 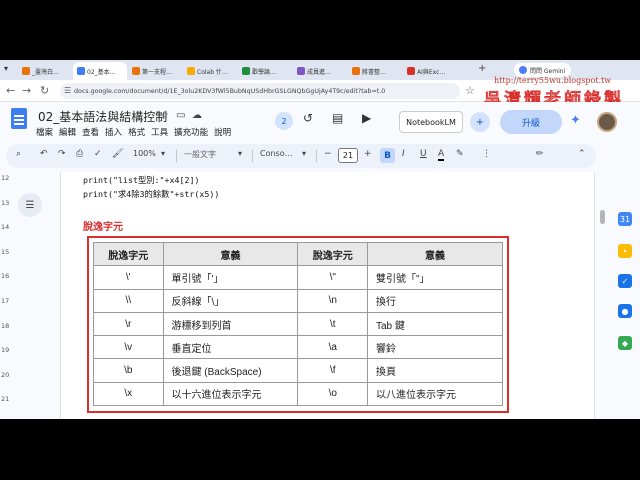 I want to click on decrease-font-size-icon: −, so click(x=328, y=154).